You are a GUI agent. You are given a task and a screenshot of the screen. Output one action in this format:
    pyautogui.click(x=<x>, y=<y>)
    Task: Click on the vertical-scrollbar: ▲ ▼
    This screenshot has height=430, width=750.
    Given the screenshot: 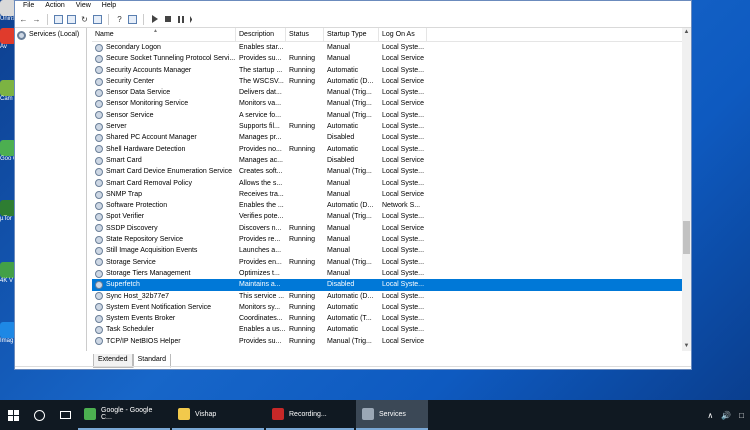 What is the action you would take?
    pyautogui.click(x=686, y=189)
    